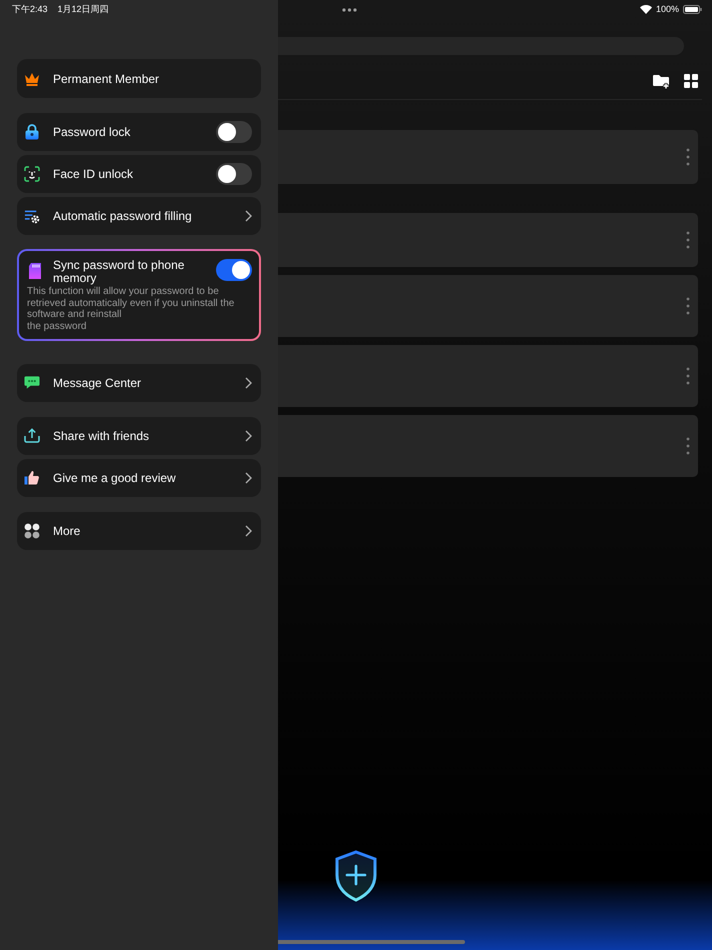 This screenshot has height=950, width=712. I want to click on menu-label: Share with friends, so click(101, 435).